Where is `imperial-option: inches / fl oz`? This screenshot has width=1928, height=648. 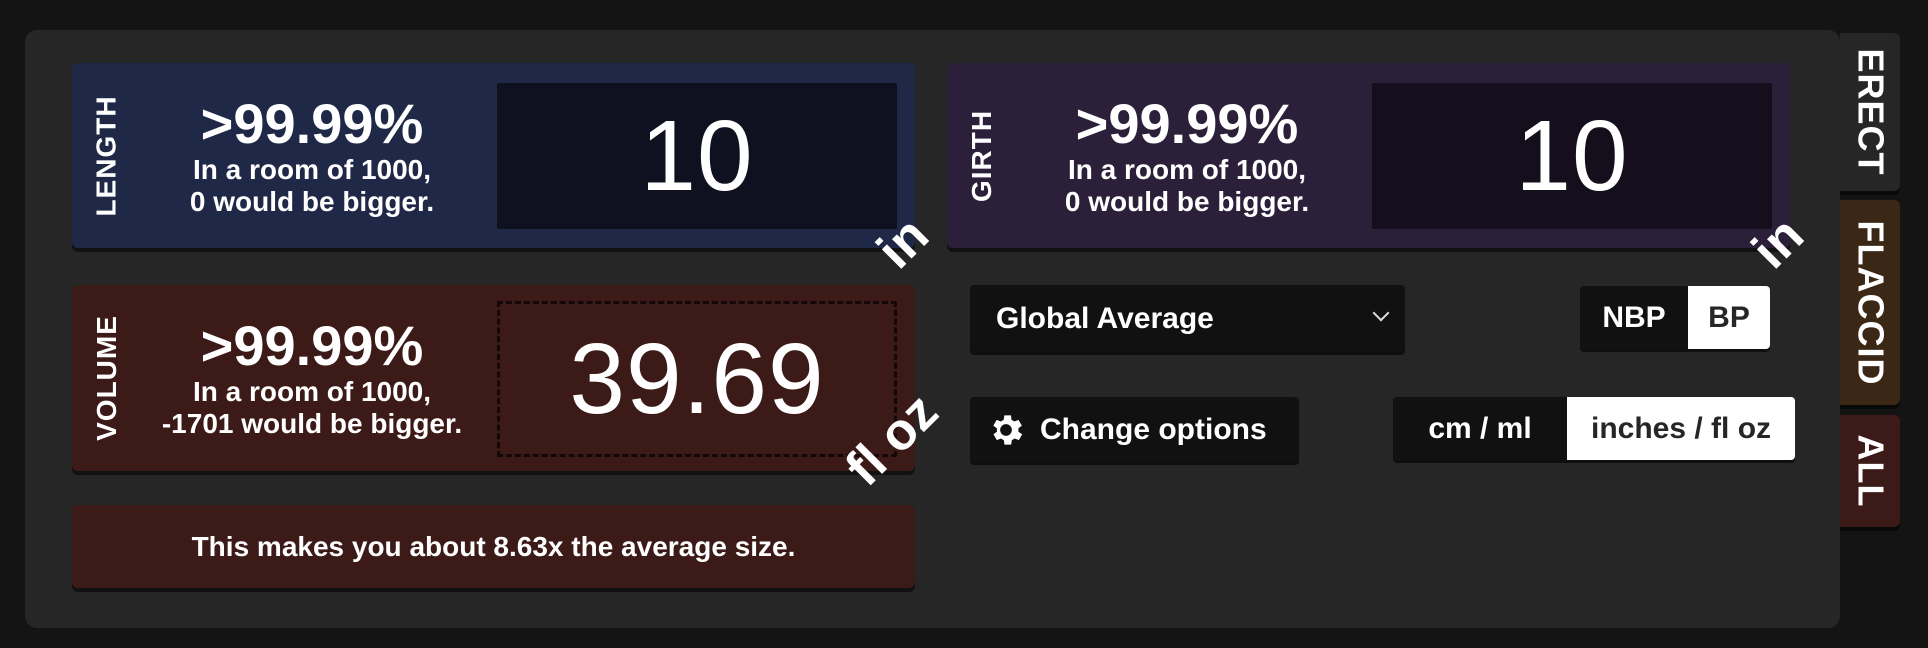 imperial-option: inches / fl oz is located at coordinates (1681, 428).